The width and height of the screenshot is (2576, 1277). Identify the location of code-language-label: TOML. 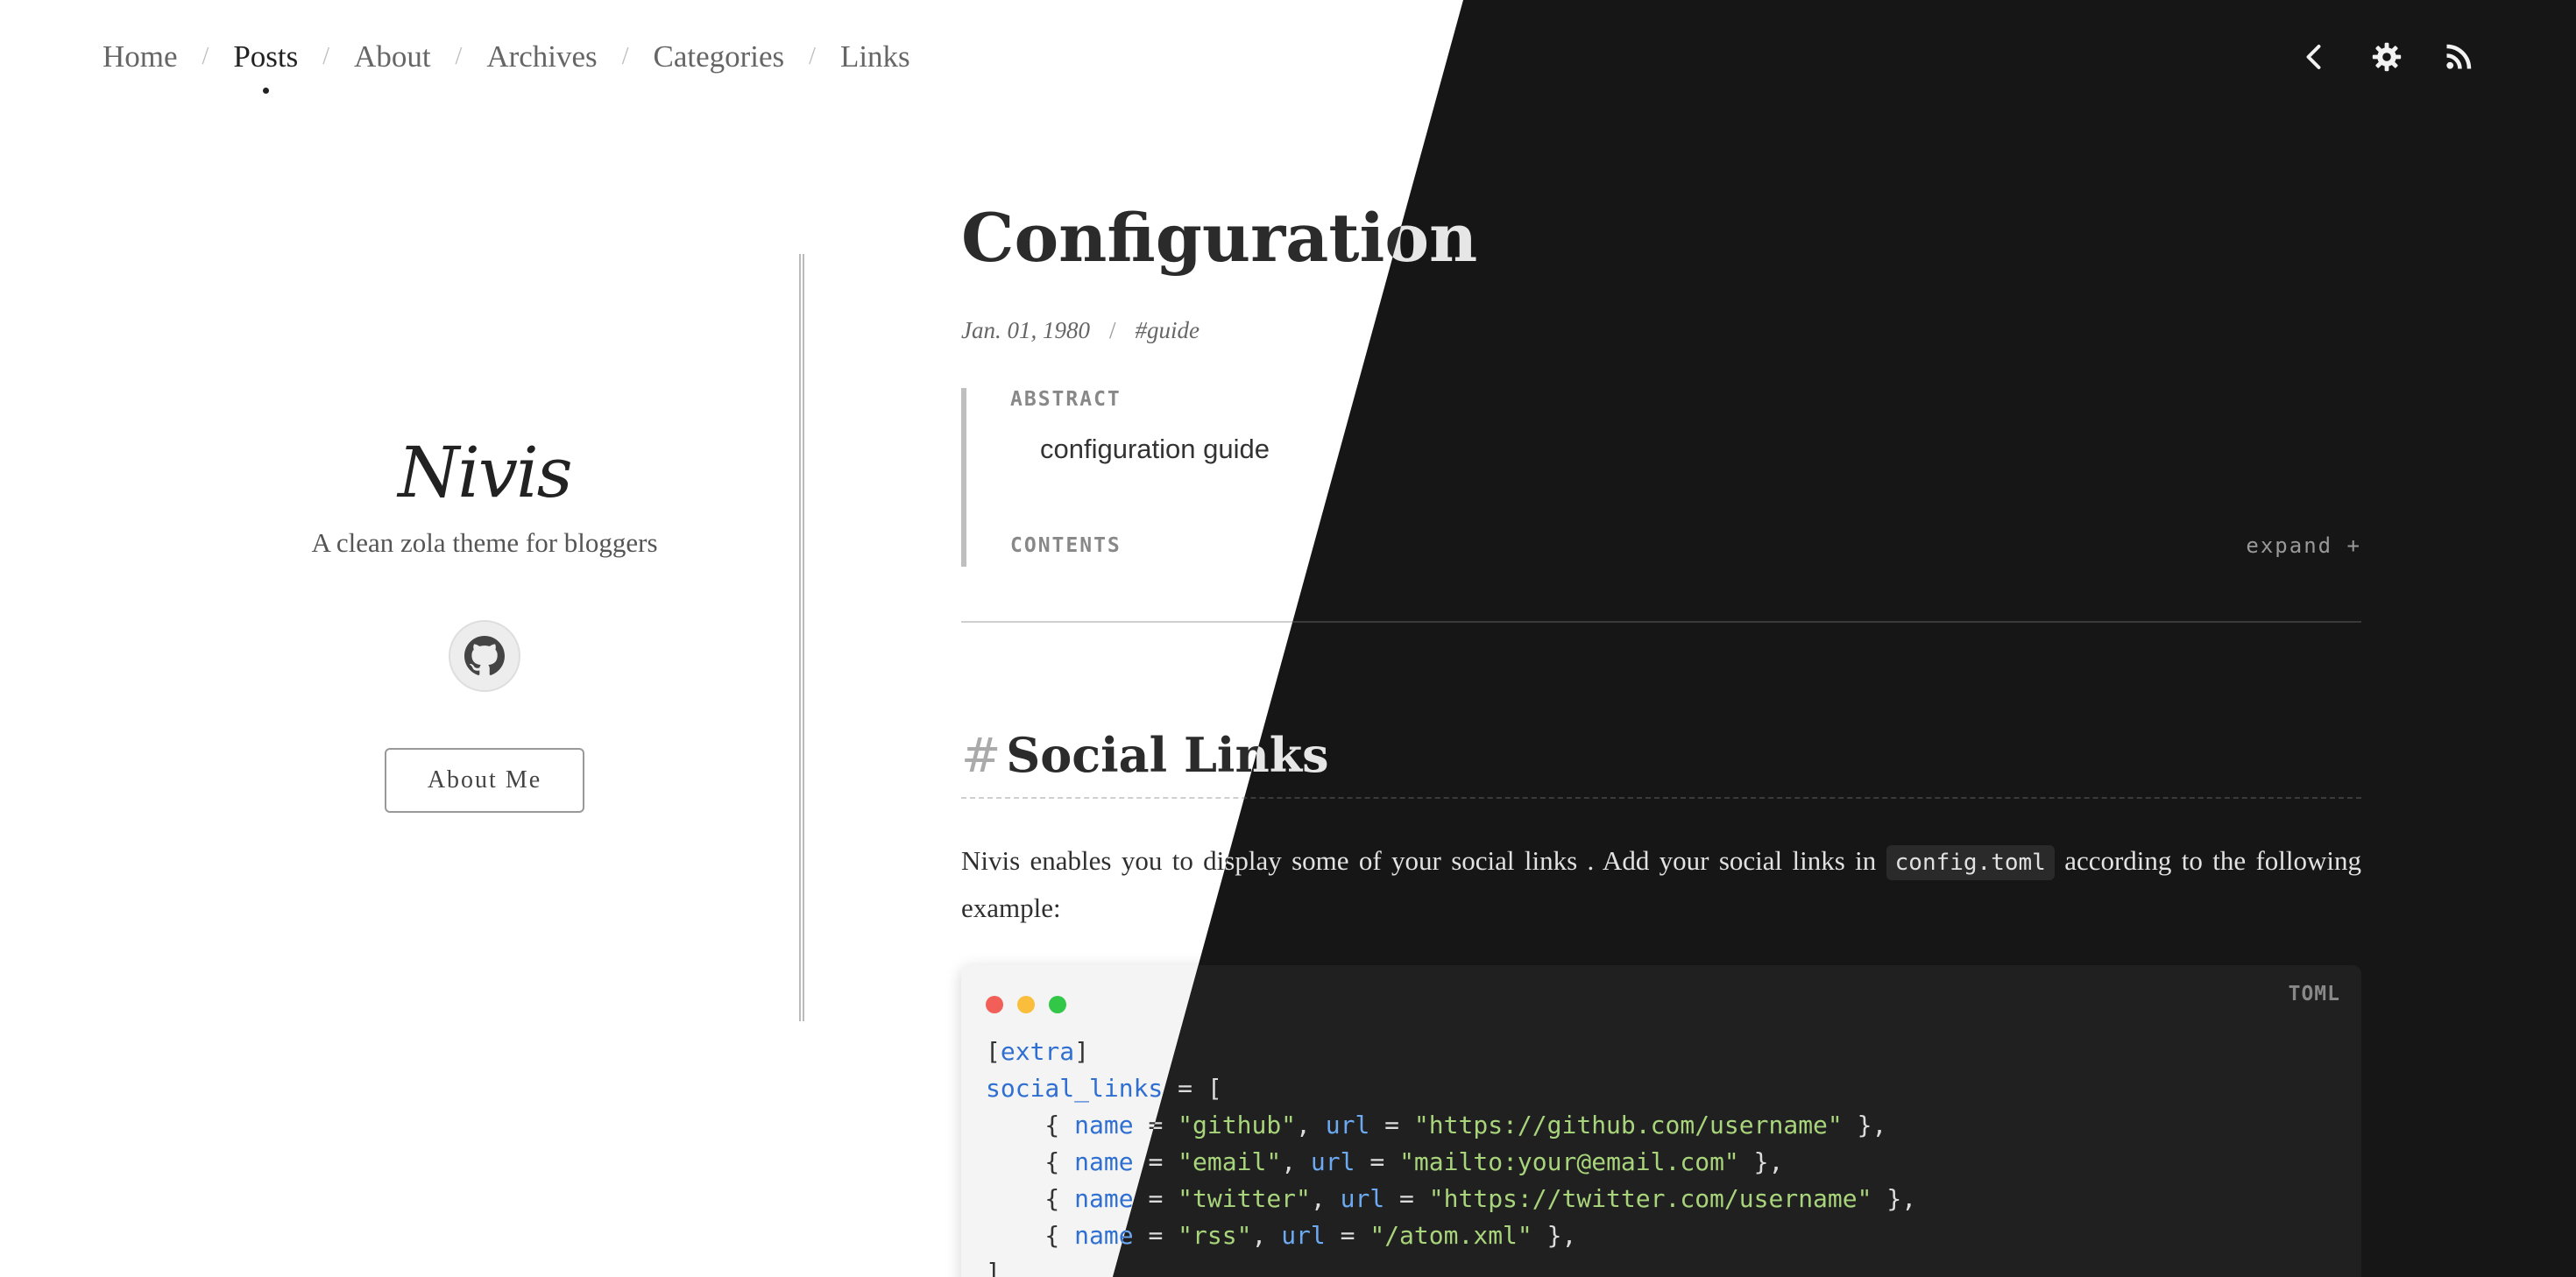
(2314, 994).